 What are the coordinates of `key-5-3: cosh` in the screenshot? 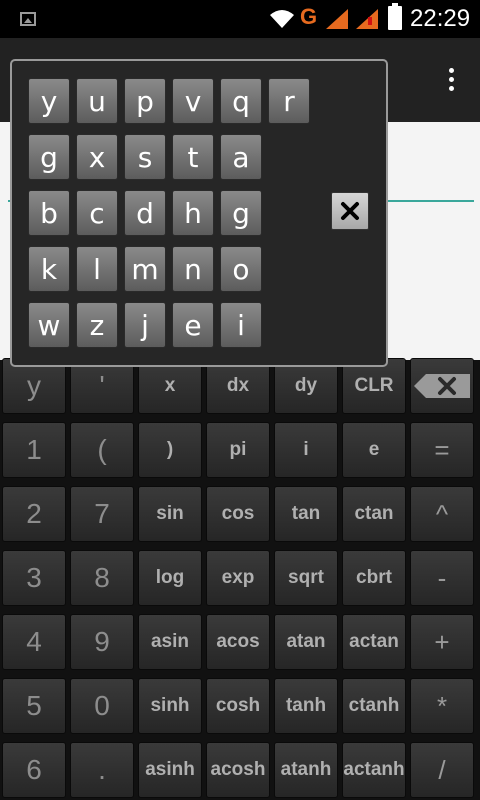 It's located at (238, 706).